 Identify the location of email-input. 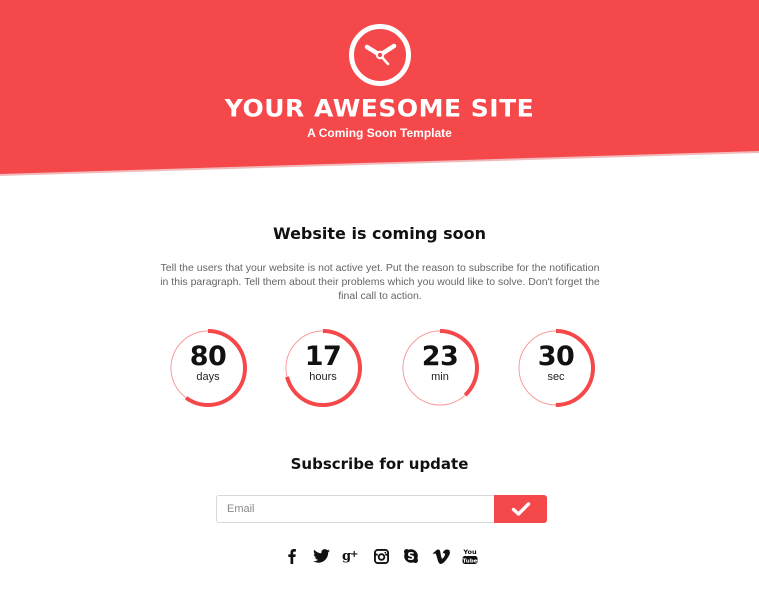
(355, 509).